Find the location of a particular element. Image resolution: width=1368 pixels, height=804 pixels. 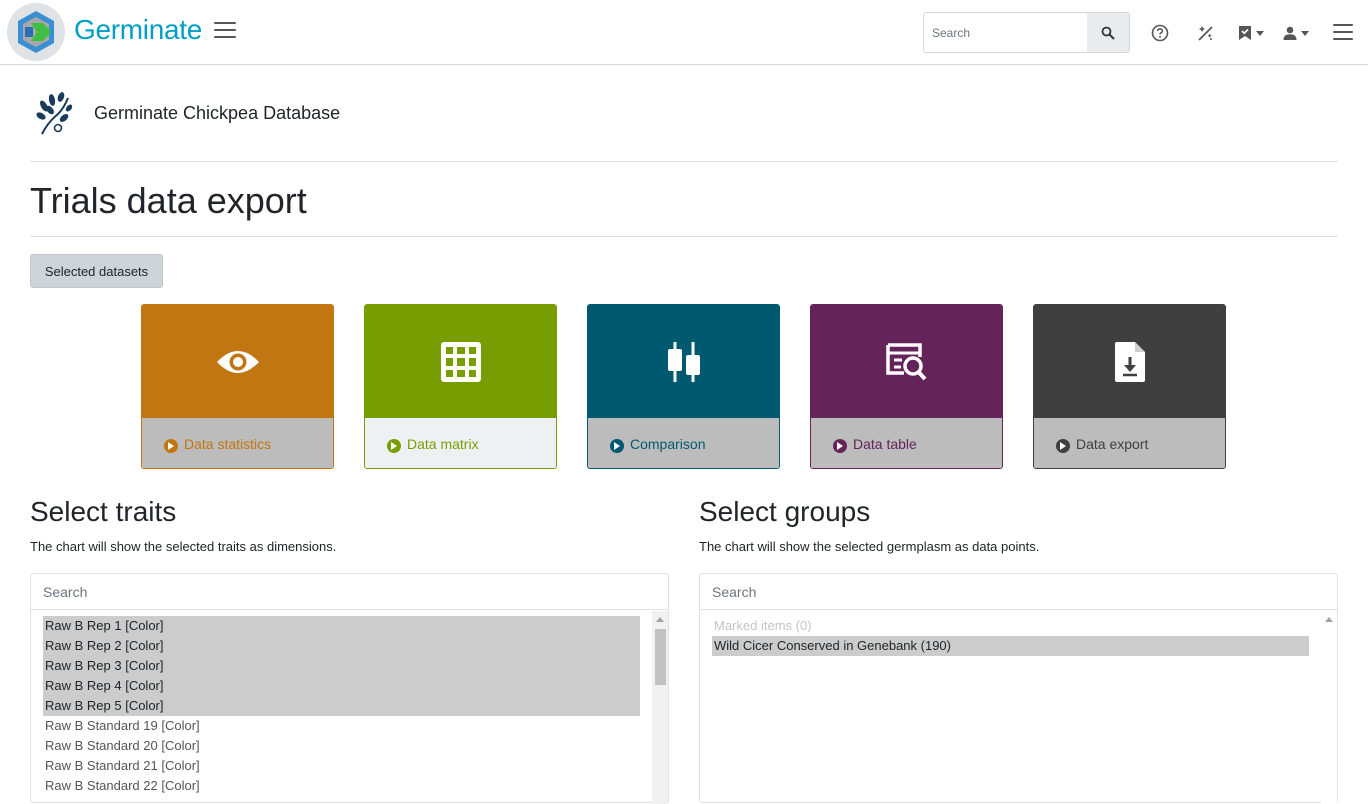

traits-title: Select traits is located at coordinates (103, 511).